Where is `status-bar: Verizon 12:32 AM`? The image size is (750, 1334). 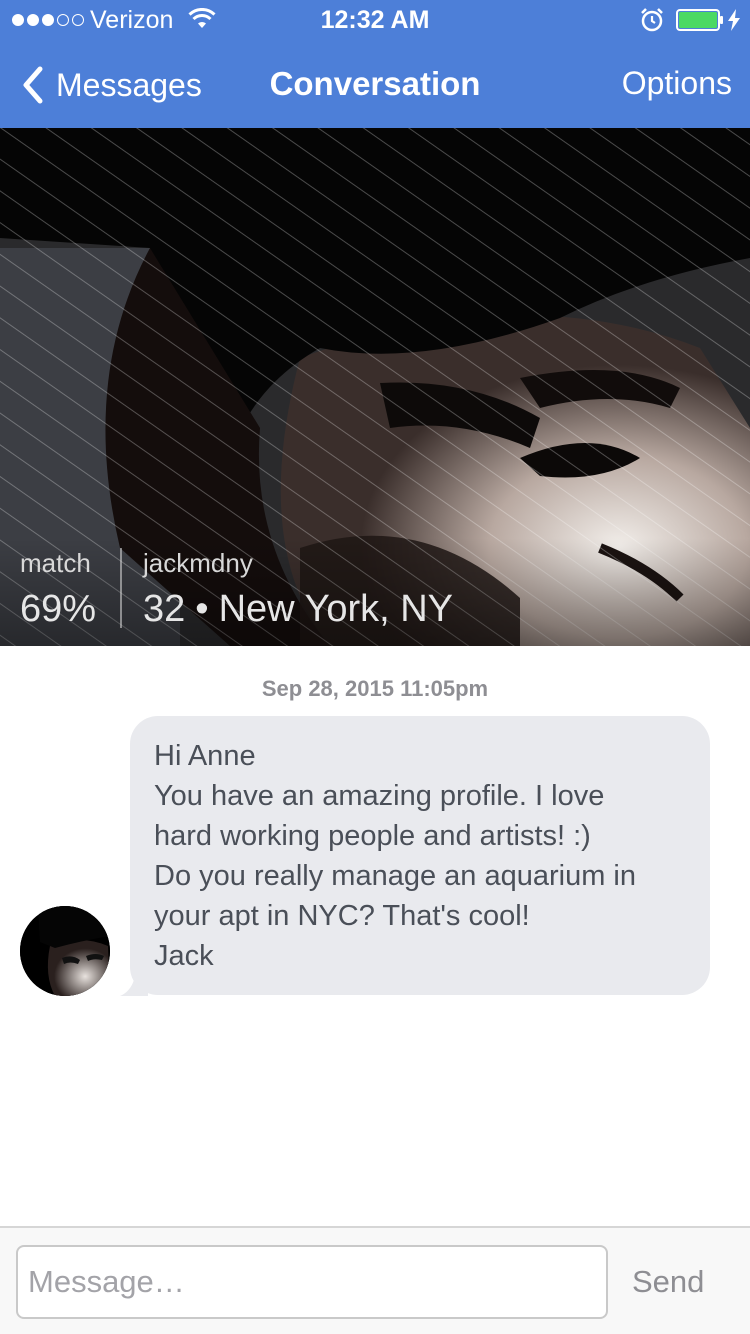 status-bar: Verizon 12:32 AM is located at coordinates (375, 20).